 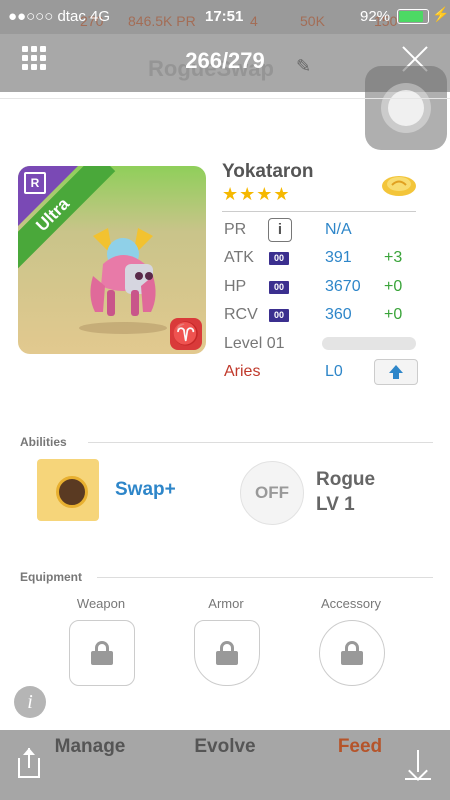 What do you see at coordinates (68, 490) in the screenshot?
I see `swap-ability-icon` at bounding box center [68, 490].